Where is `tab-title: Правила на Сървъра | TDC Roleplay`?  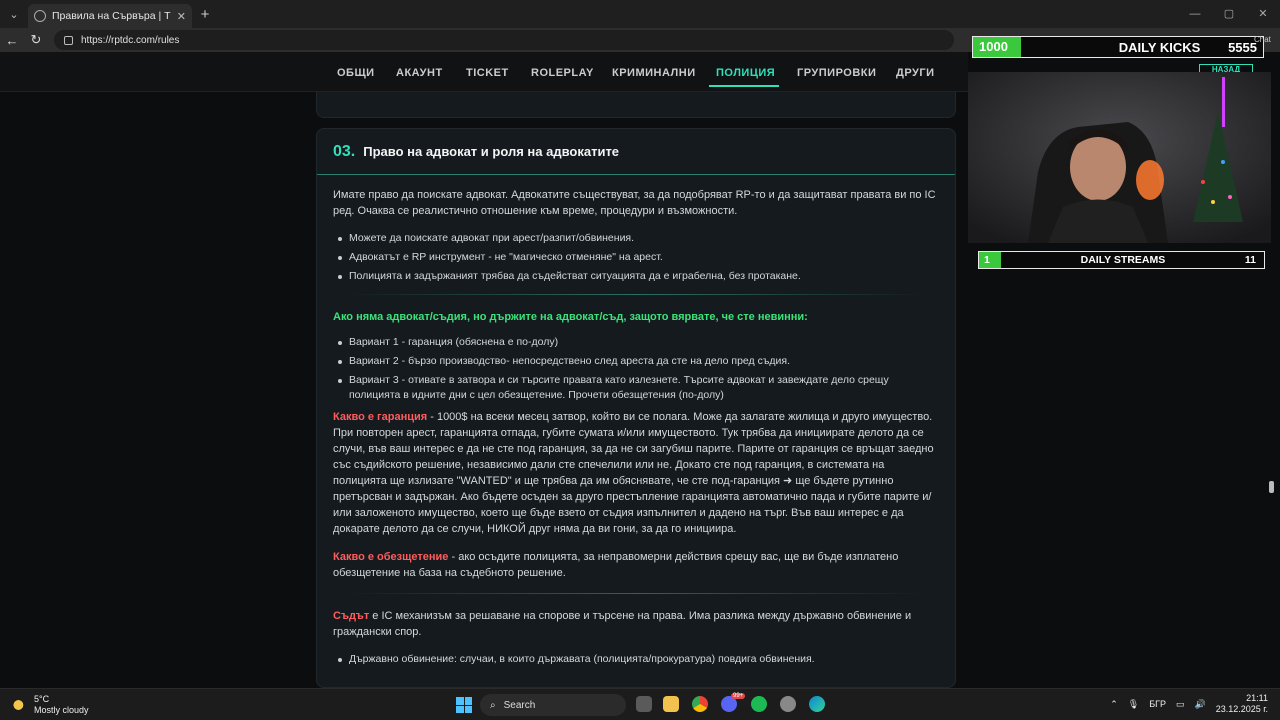
tab-title: Правила на Сървъра | TDC Roleplay is located at coordinates (111, 16).